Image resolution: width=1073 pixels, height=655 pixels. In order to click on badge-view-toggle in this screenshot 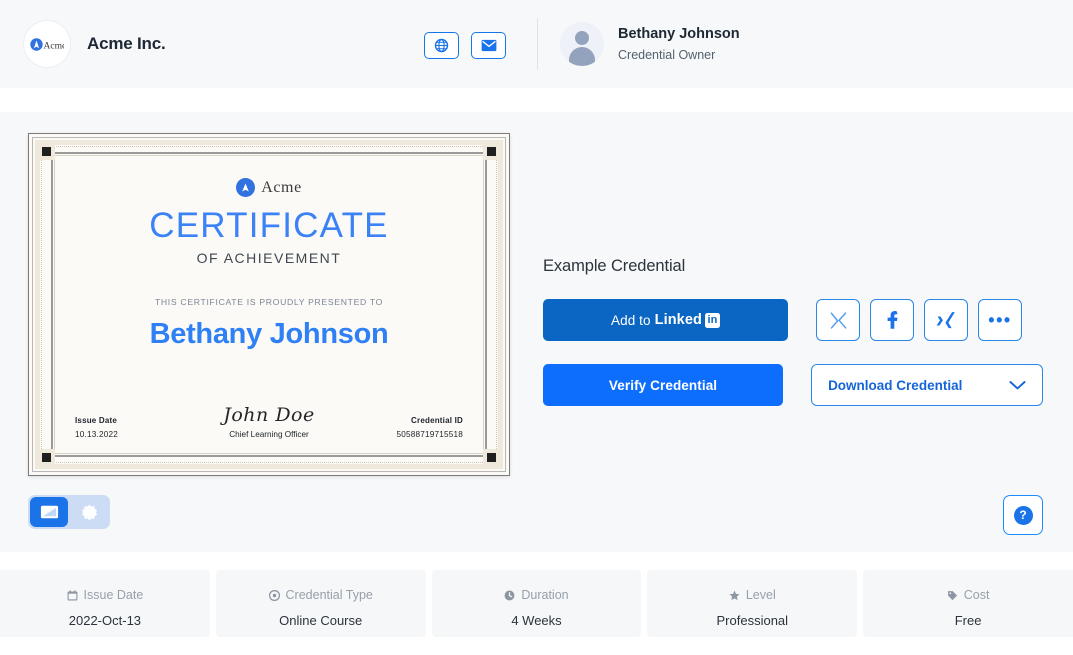, I will do `click(89, 512)`.